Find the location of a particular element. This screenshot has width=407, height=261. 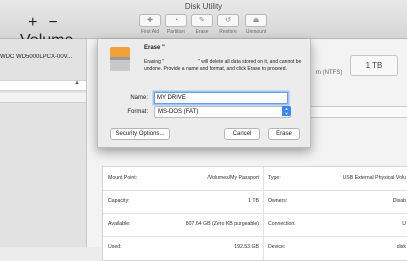

name-label: Name: is located at coordinates (139, 98).